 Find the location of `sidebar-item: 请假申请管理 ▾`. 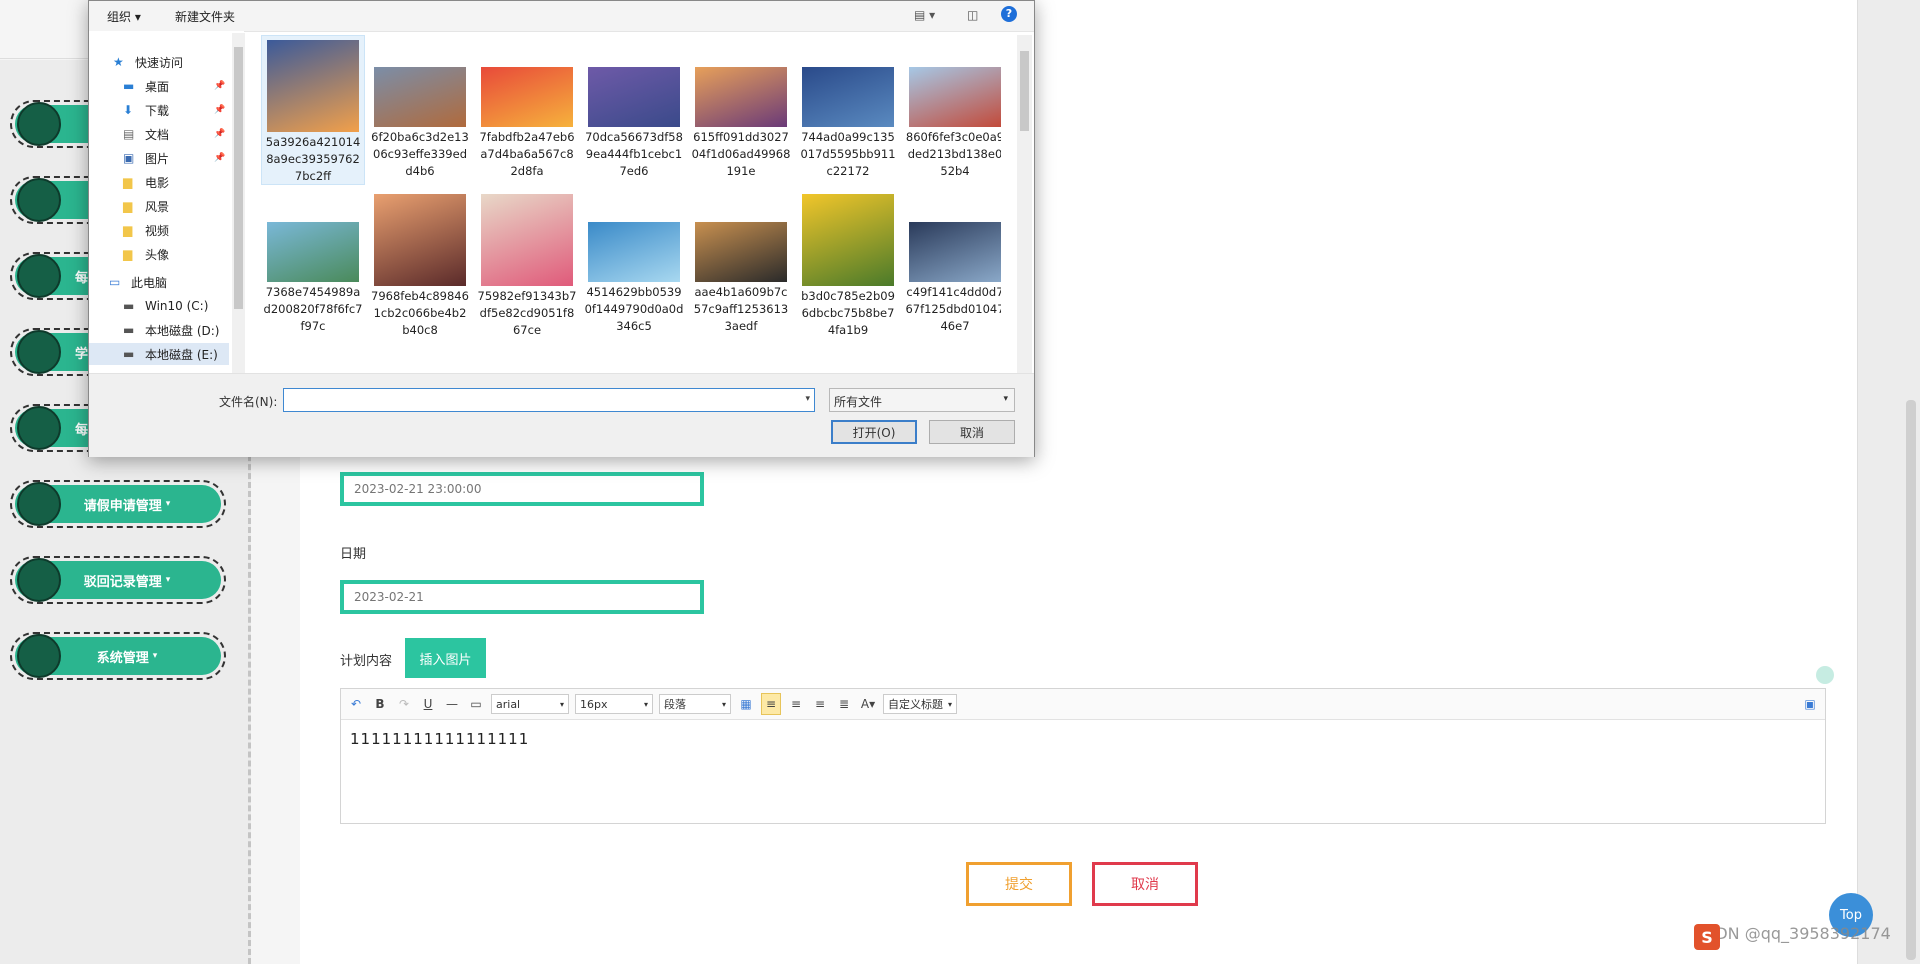

sidebar-item: 请假申请管理 ▾ is located at coordinates (118, 504).